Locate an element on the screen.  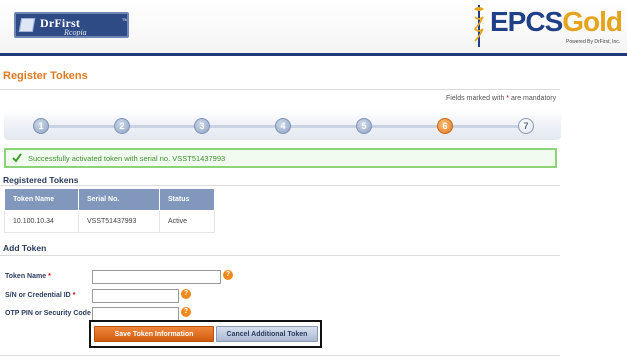
serial-label-text: S/N or Credential ID is located at coordinates (38, 295).